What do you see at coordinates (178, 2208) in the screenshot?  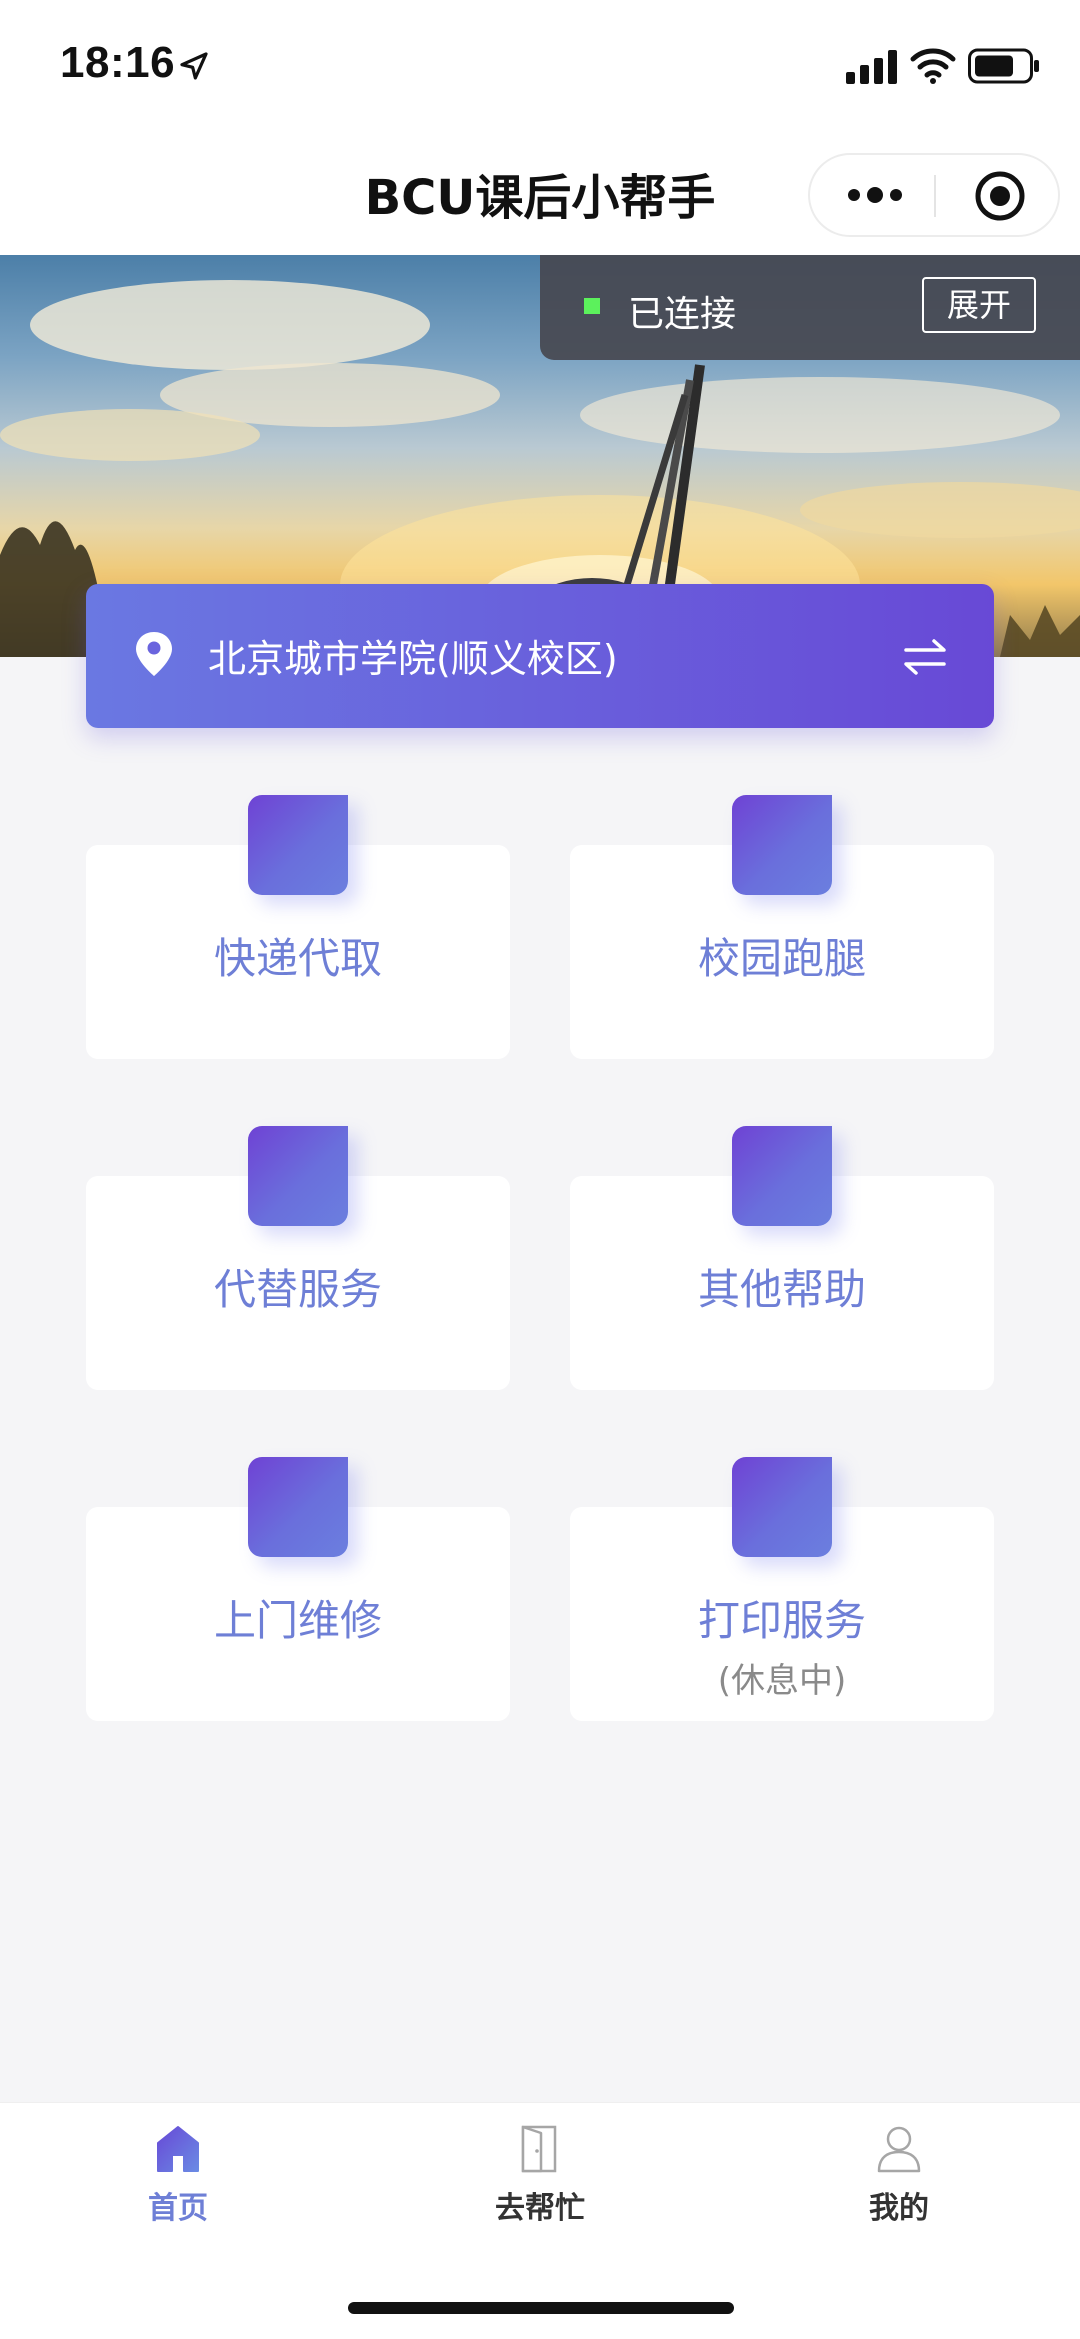 I see `tab-label: 首页` at bounding box center [178, 2208].